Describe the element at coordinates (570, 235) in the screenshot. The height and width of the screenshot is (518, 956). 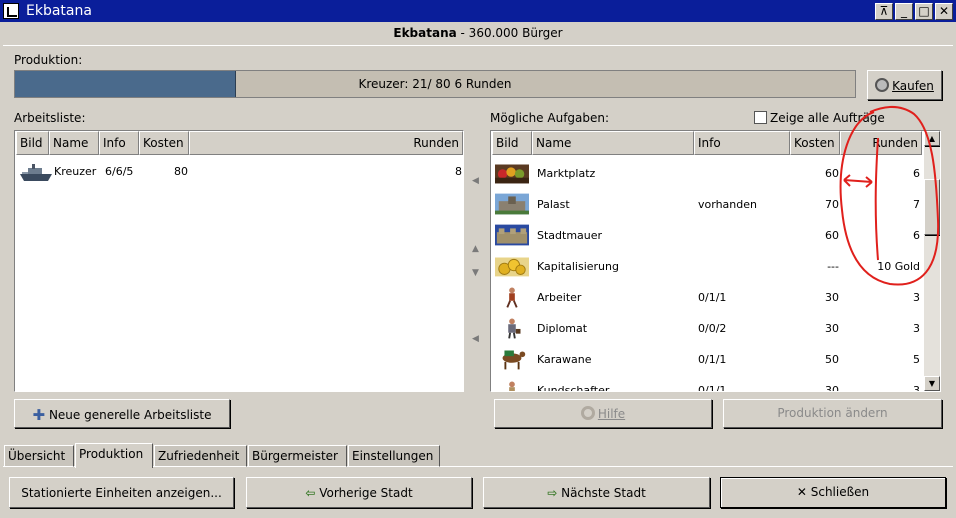
I see `task-name: Stadtmauer` at that location.